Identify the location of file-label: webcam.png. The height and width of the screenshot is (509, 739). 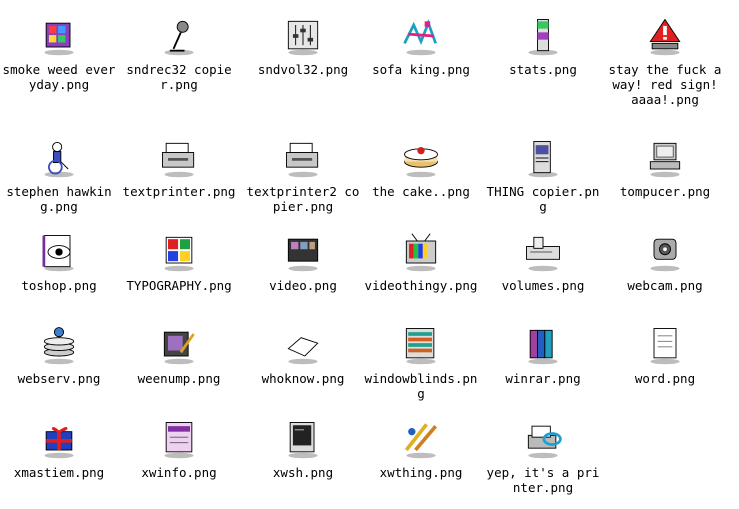
(665, 285).